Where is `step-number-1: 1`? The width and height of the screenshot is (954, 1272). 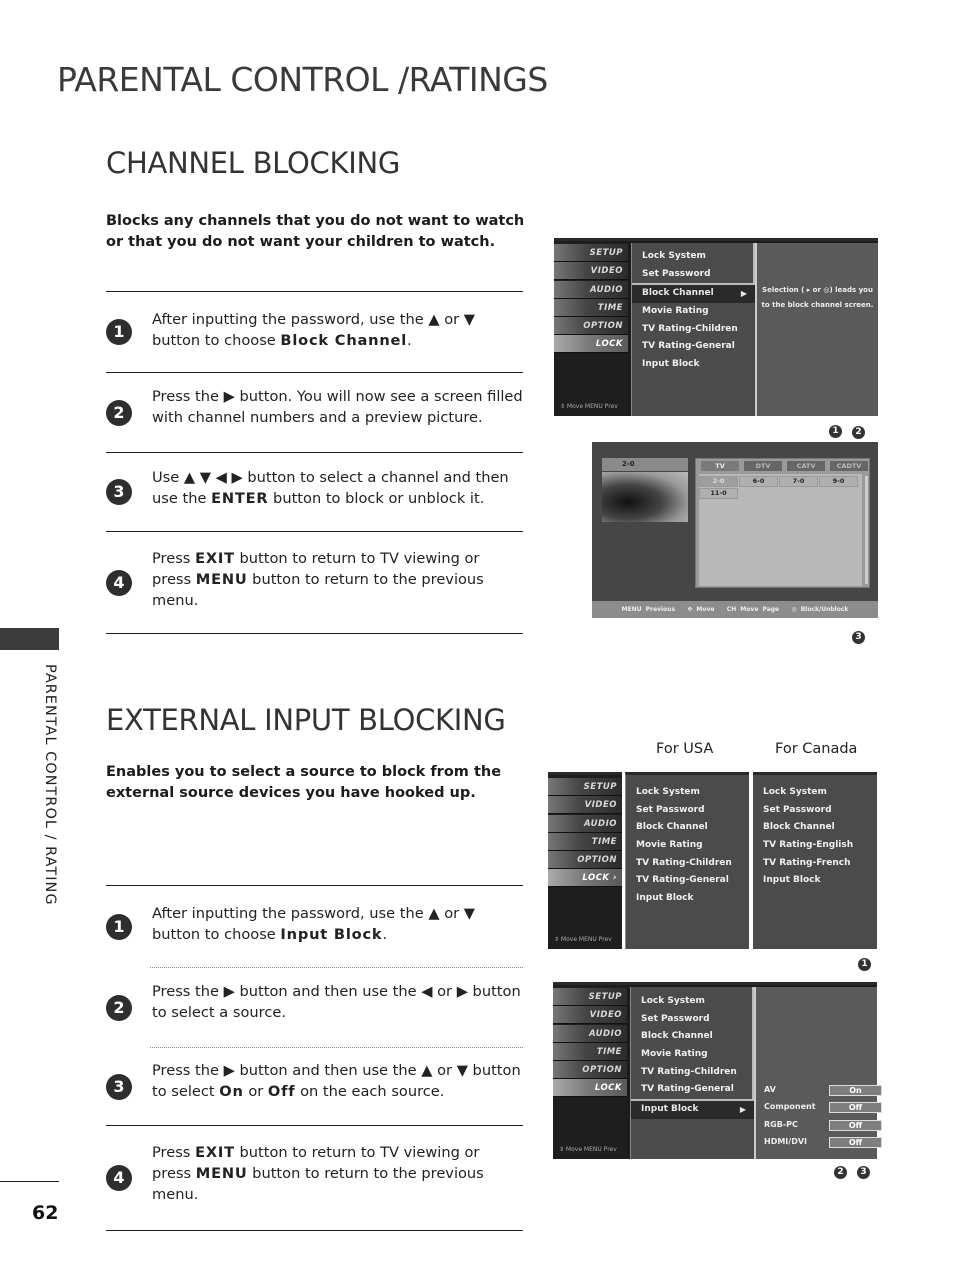
step-number-1: 1 is located at coordinates (119, 926).